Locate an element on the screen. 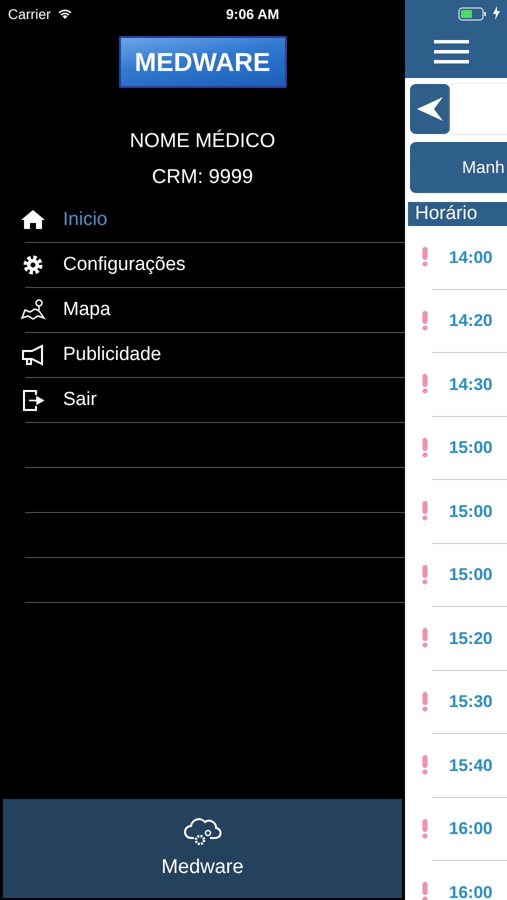 The width and height of the screenshot is (507, 900). back-arrow-icon is located at coordinates (430, 109).